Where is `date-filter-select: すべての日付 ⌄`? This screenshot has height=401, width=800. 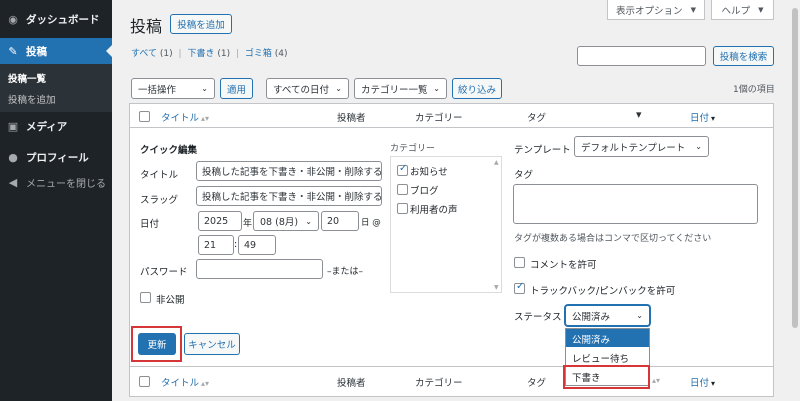
date-filter-select: すべての日付 ⌄ is located at coordinates (307, 88).